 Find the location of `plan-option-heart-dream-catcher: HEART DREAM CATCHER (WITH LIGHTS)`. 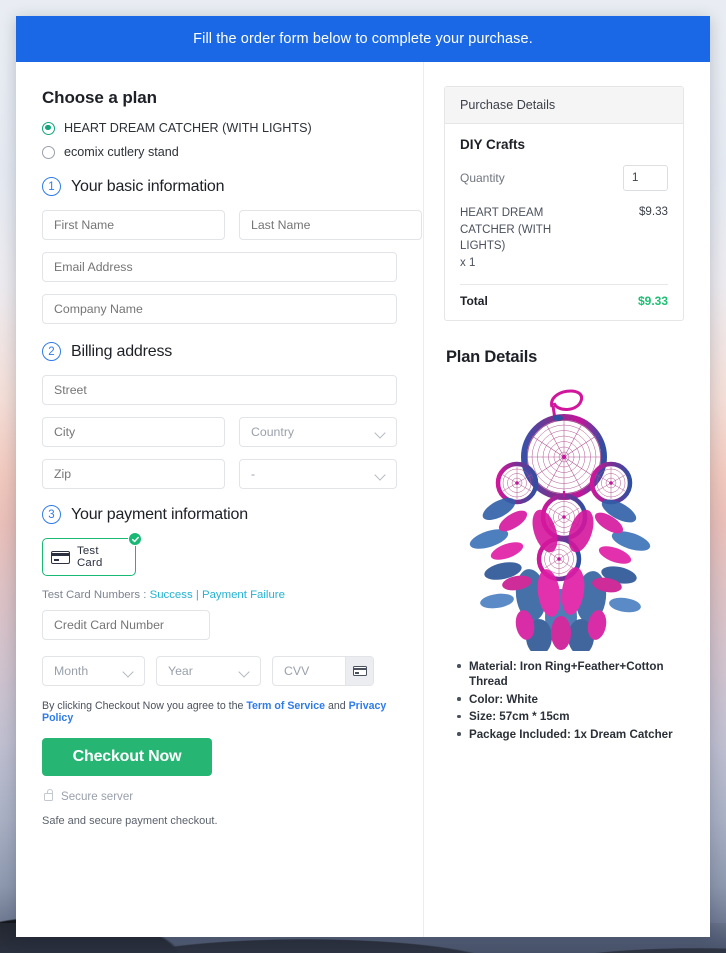

plan-option-heart-dream-catcher: HEART DREAM CATCHER (WITH LIGHTS) is located at coordinates (219, 128).